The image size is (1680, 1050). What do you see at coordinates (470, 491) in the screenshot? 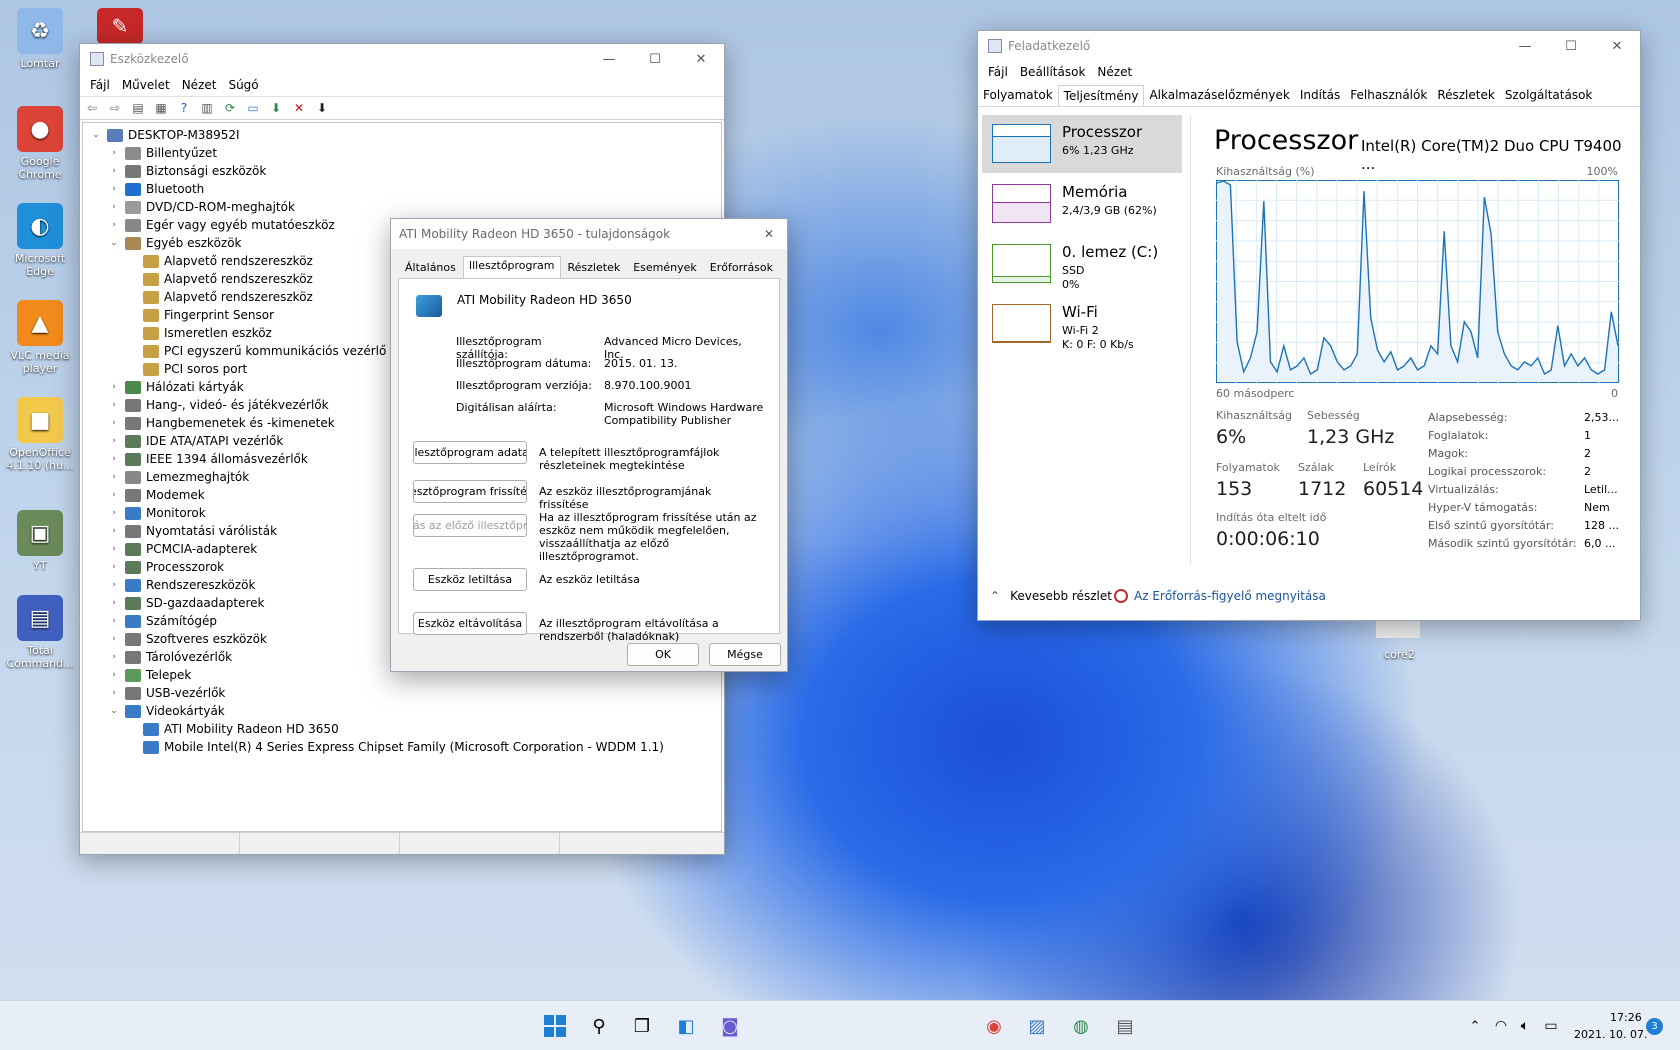
I see `driver-action-button: Illesztőprogram frissítése` at bounding box center [470, 491].